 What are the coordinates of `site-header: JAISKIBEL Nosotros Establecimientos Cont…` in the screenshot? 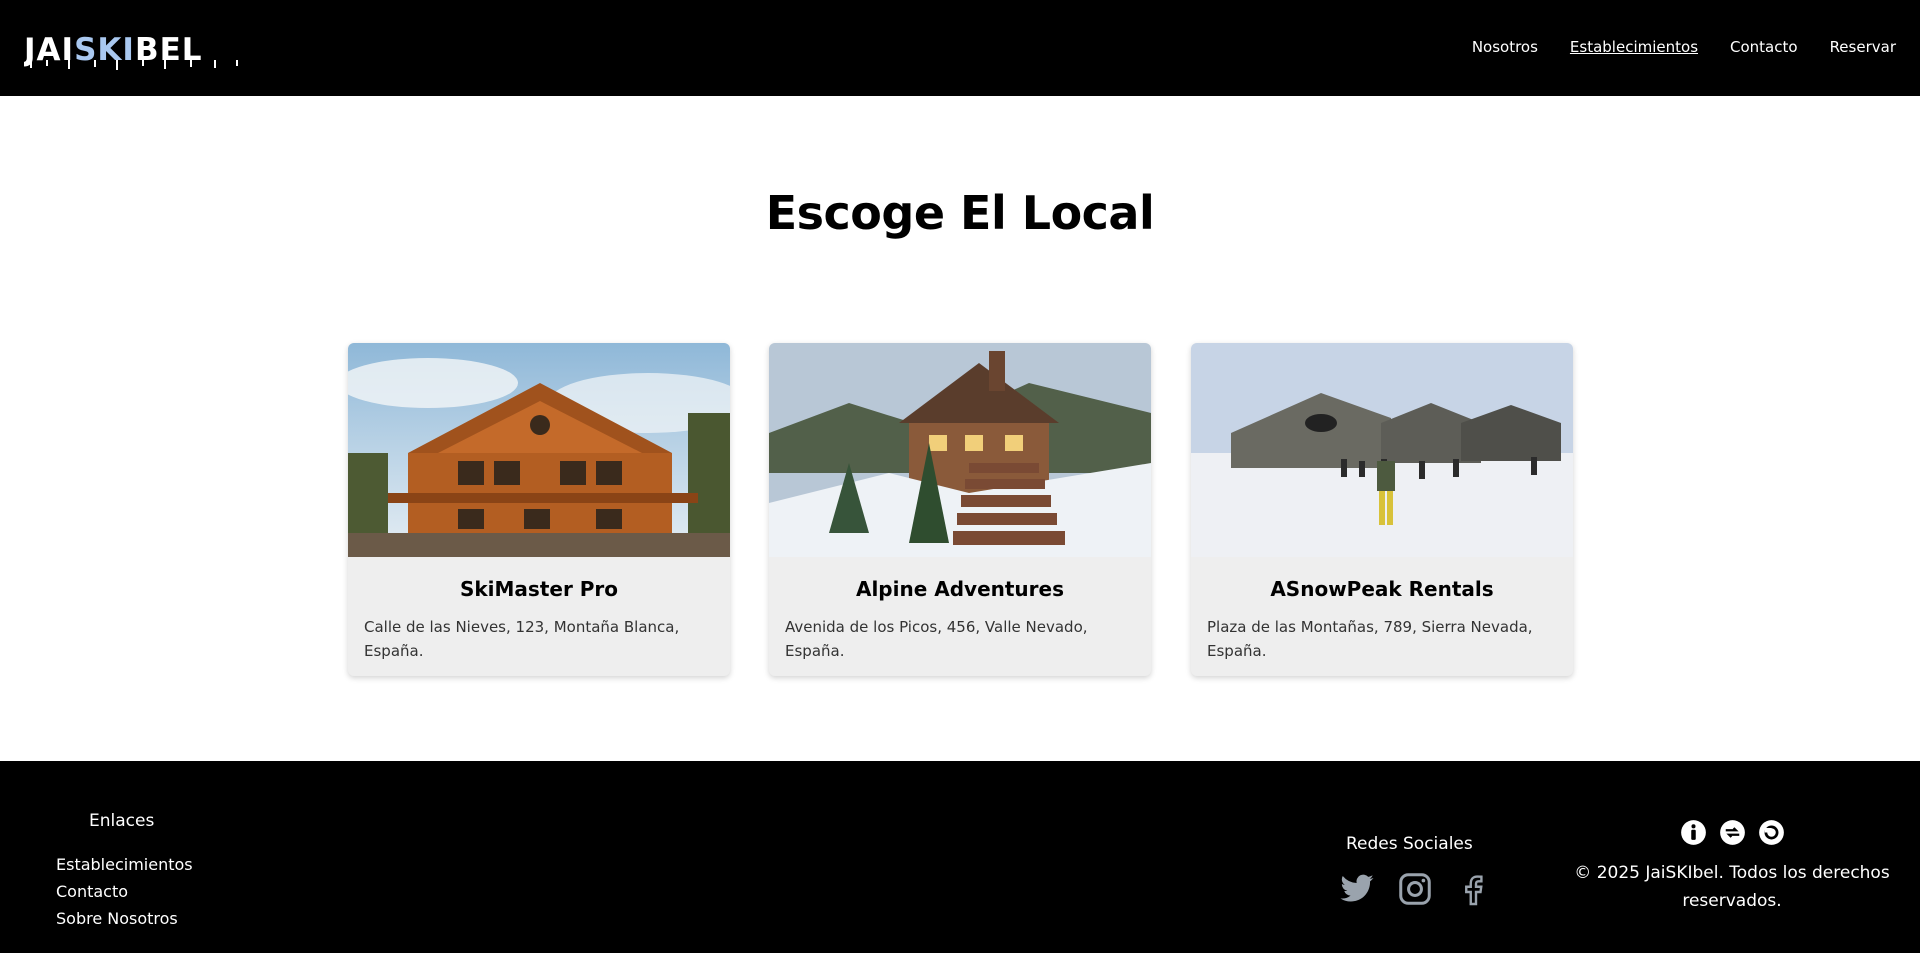 It's located at (960, 48).